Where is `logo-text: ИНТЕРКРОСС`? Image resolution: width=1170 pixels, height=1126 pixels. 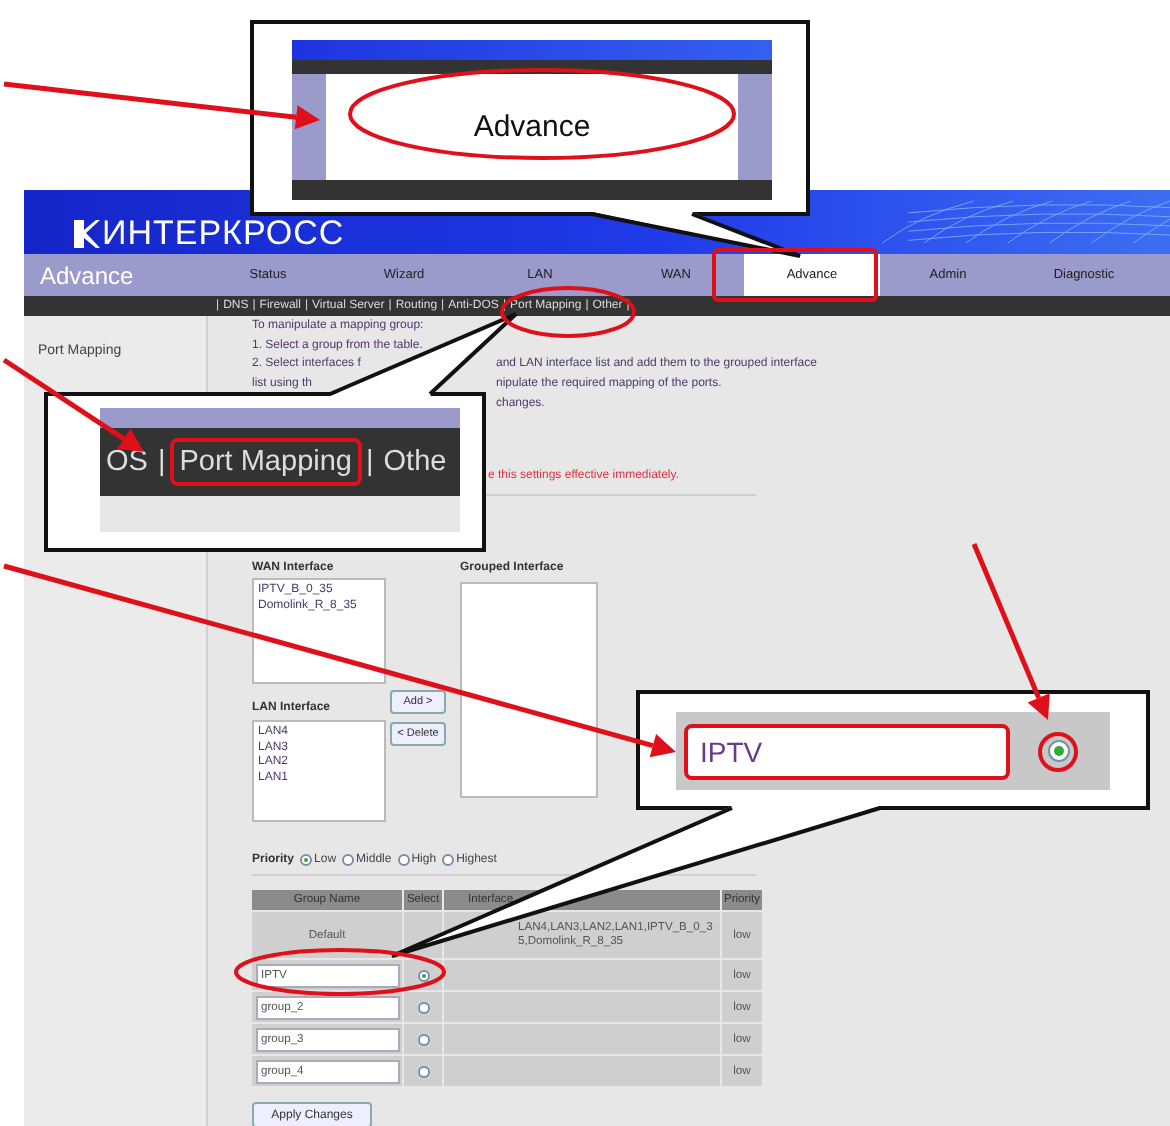
logo-text: ИНТЕРКРОСС is located at coordinates (223, 232).